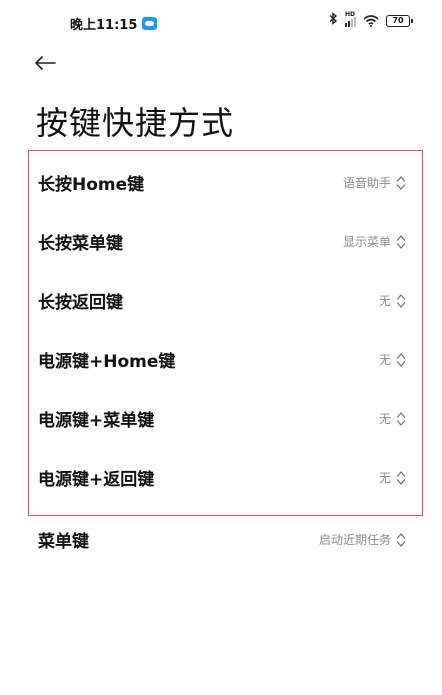 The image size is (442, 695). Describe the element at coordinates (350, 14) in the screenshot. I see `hd-indicator: HD` at that location.